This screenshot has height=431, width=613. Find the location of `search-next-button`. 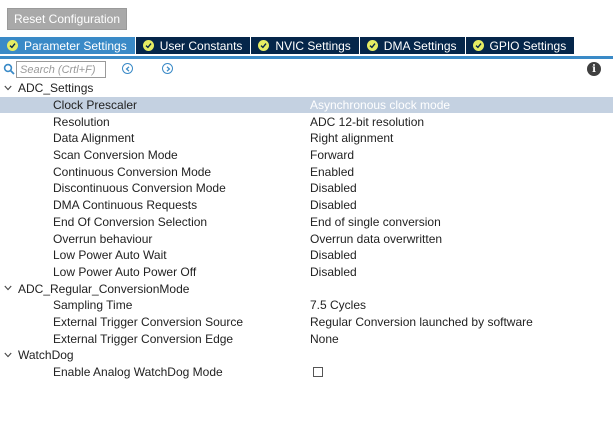

search-next-button is located at coordinates (167, 68).